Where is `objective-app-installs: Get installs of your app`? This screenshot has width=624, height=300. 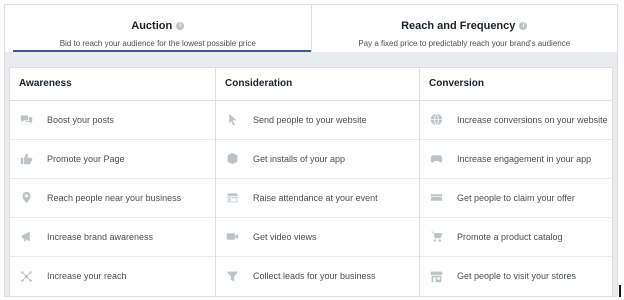 objective-app-installs: Get installs of your app is located at coordinates (317, 159).